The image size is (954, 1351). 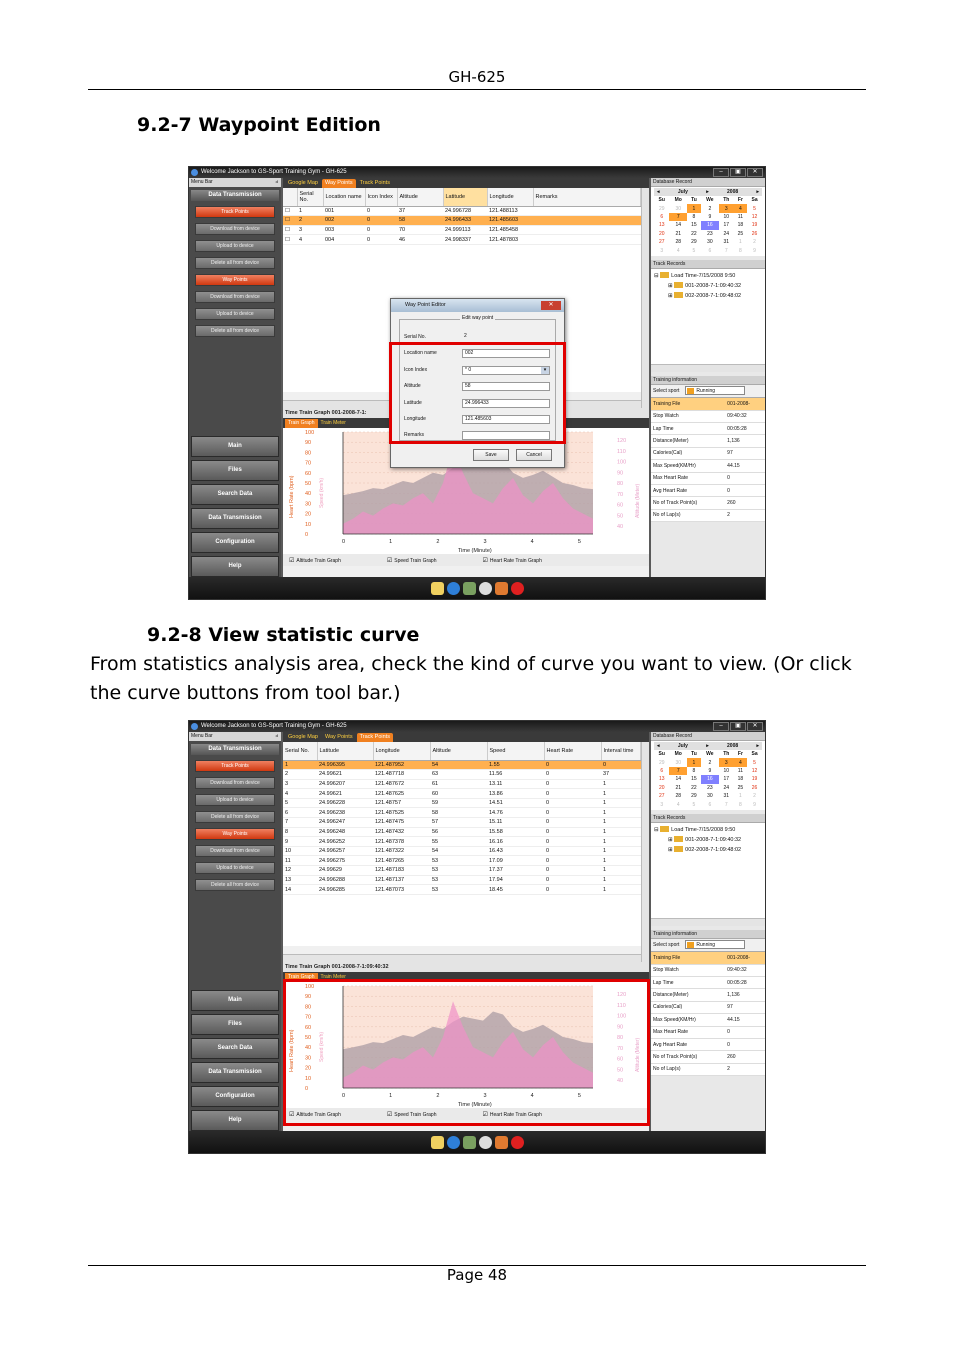 What do you see at coordinates (754, 779) in the screenshot?
I see `calendar-day: 19` at bounding box center [754, 779].